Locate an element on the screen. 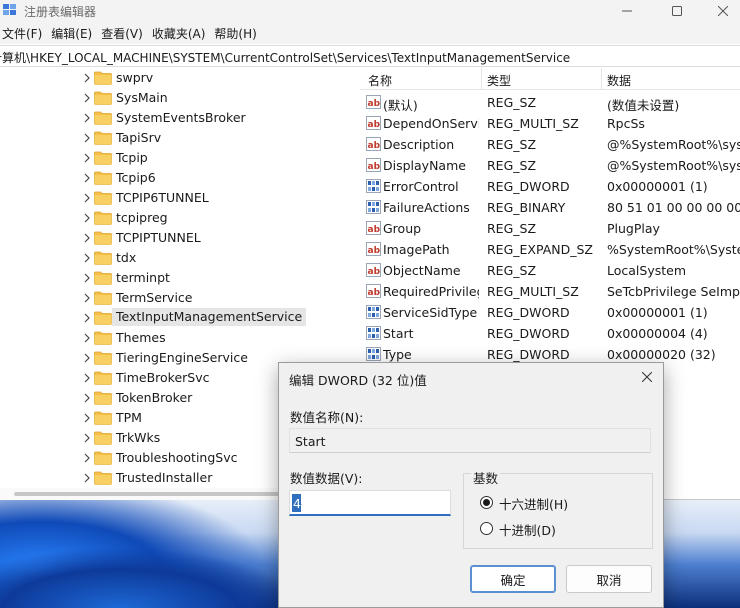  tree-item: TermService is located at coordinates (174, 298).